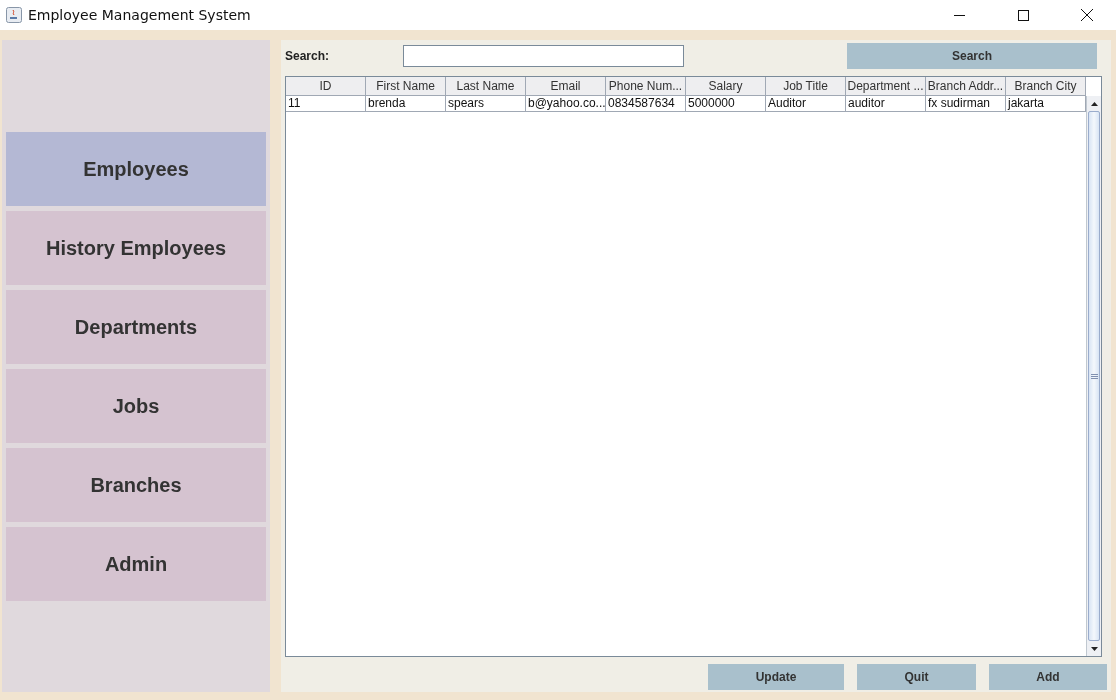  What do you see at coordinates (543, 56) in the screenshot?
I see `search-field` at bounding box center [543, 56].